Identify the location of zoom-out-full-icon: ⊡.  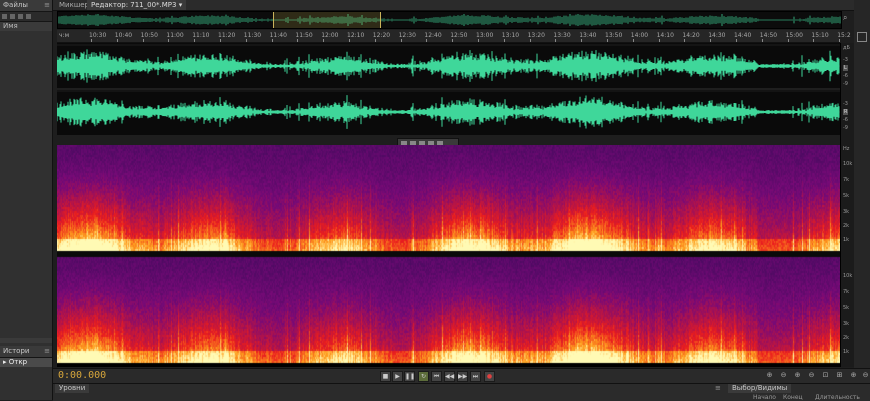
(825, 375).